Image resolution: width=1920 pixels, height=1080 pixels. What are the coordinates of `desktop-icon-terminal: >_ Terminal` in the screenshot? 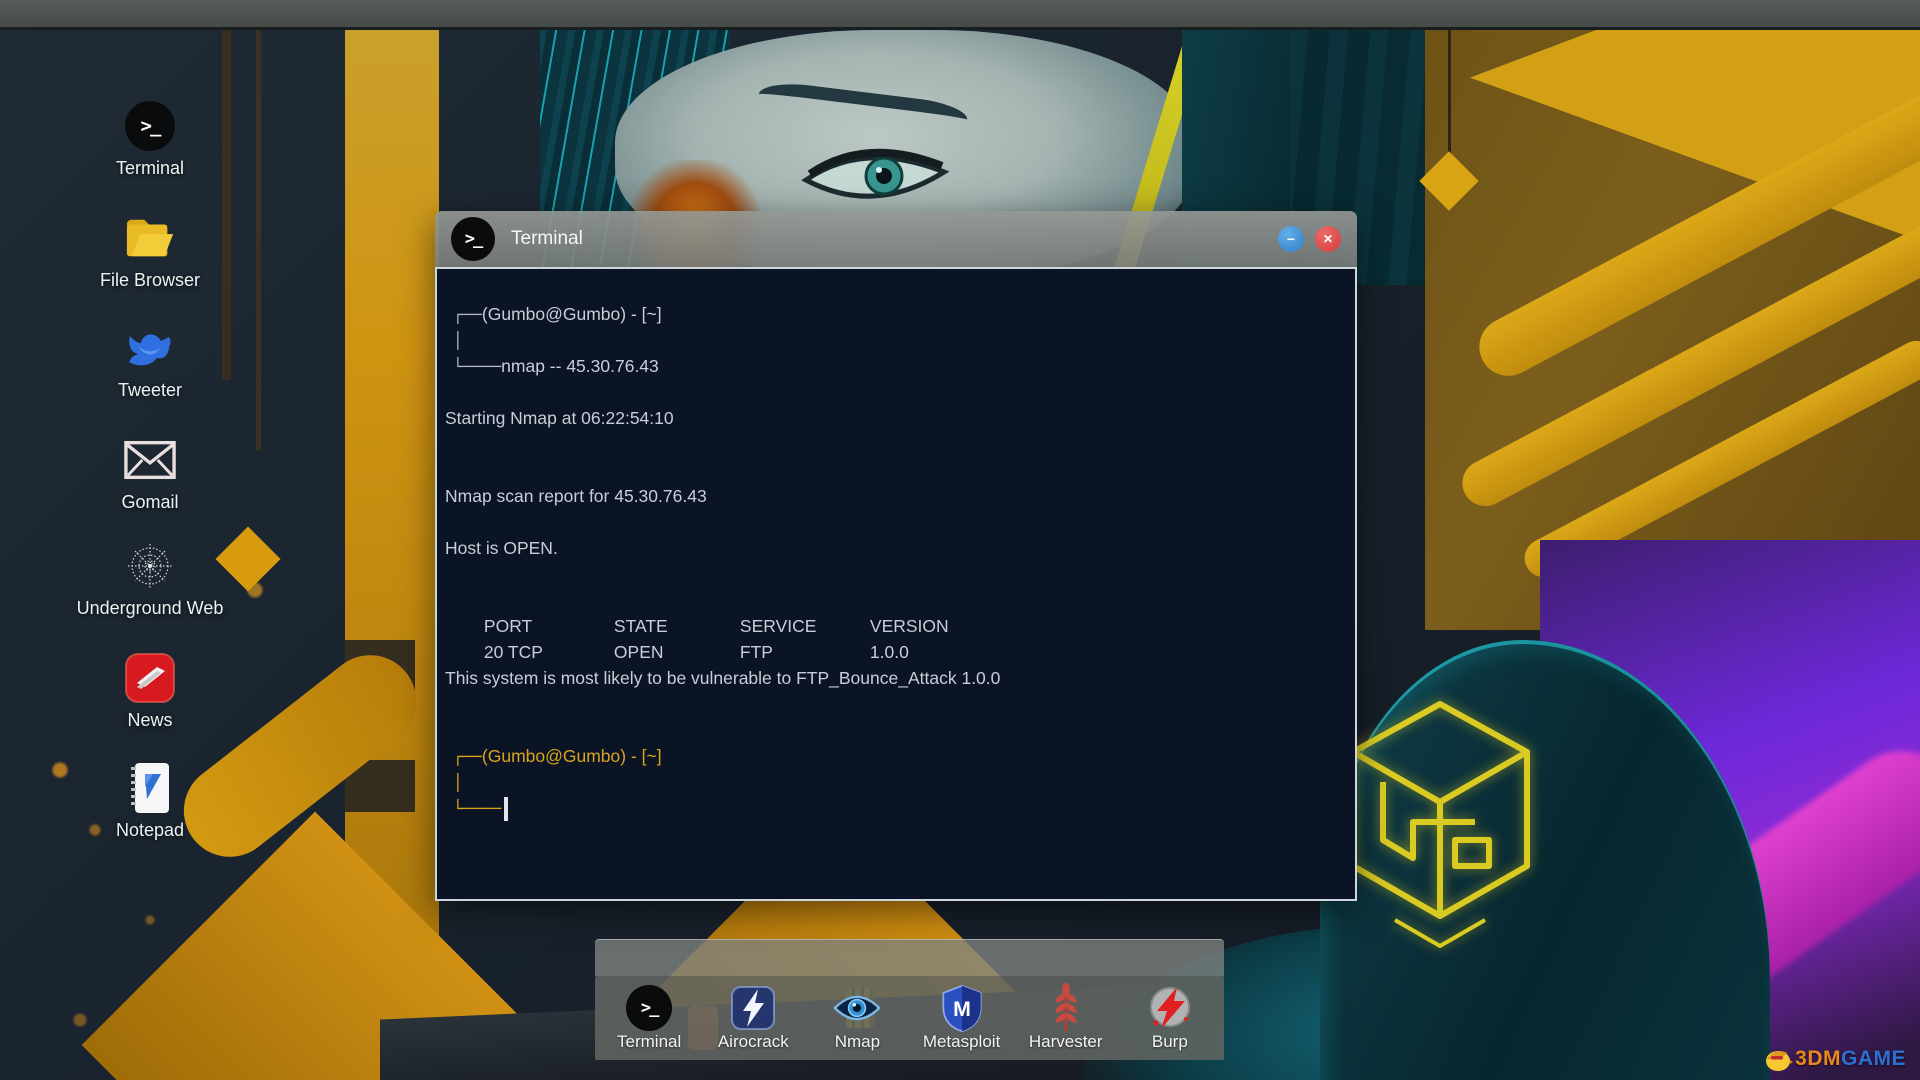 It's located at (150, 139).